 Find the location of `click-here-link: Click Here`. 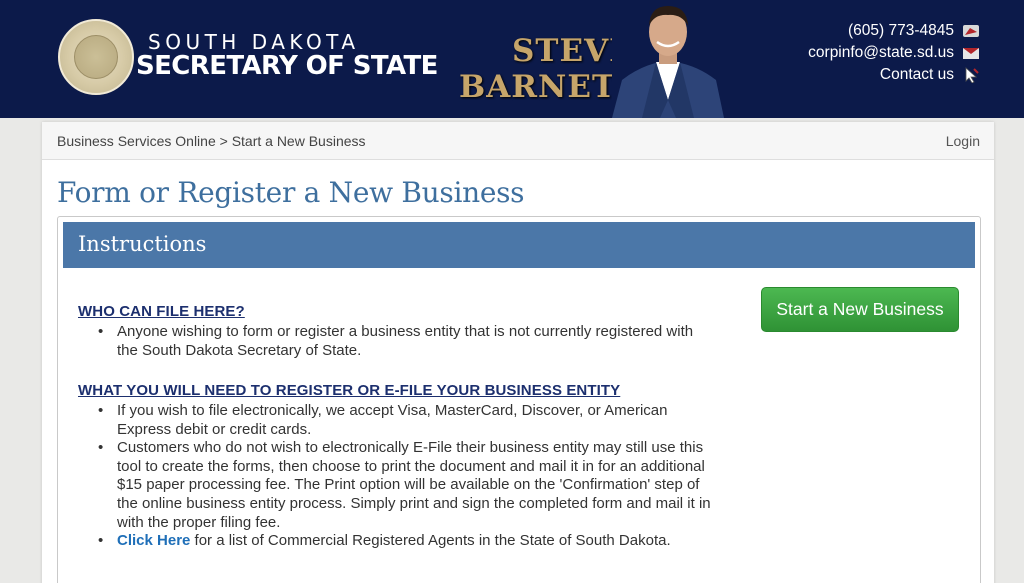

click-here-link: Click Here is located at coordinates (153, 540).